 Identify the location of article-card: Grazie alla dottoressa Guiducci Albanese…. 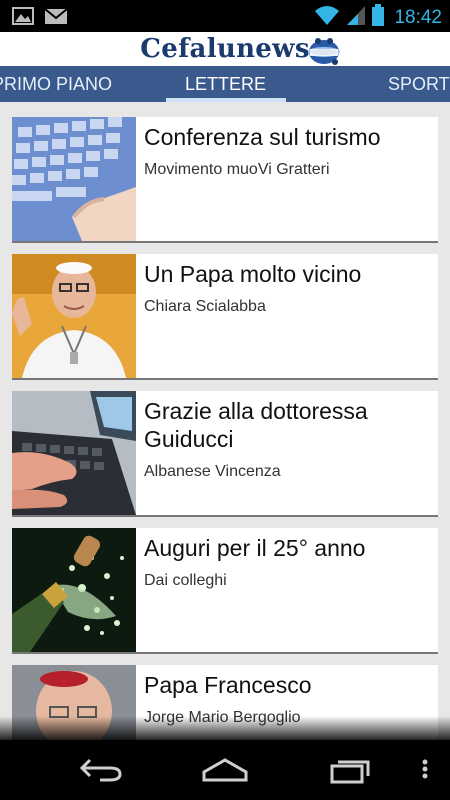
(225, 454).